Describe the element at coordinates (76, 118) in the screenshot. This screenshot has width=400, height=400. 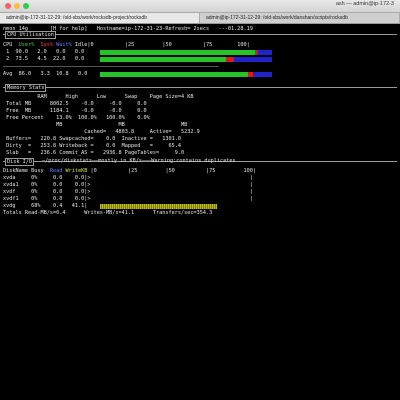
I see `memory-line: Free Percent 13.0% 100.0% 100.0% 0.0%` at that location.